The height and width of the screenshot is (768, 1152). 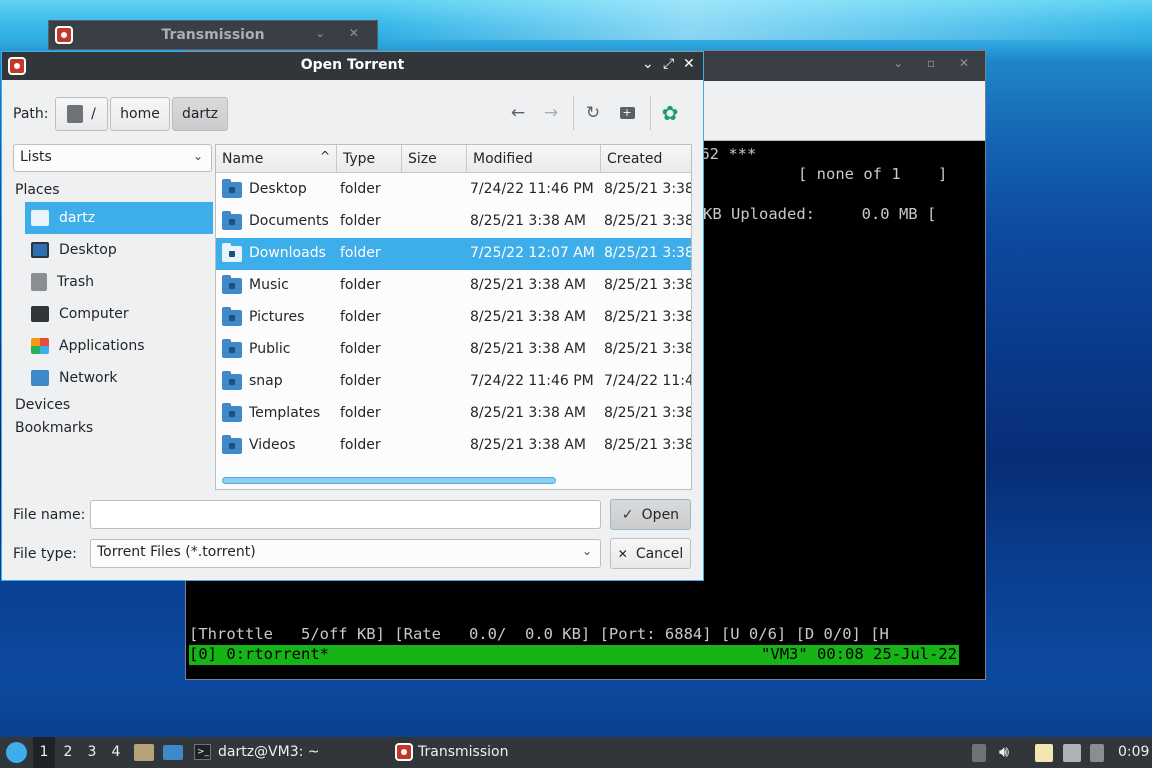 What do you see at coordinates (75, 114) in the screenshot?
I see `drive-icon` at bounding box center [75, 114].